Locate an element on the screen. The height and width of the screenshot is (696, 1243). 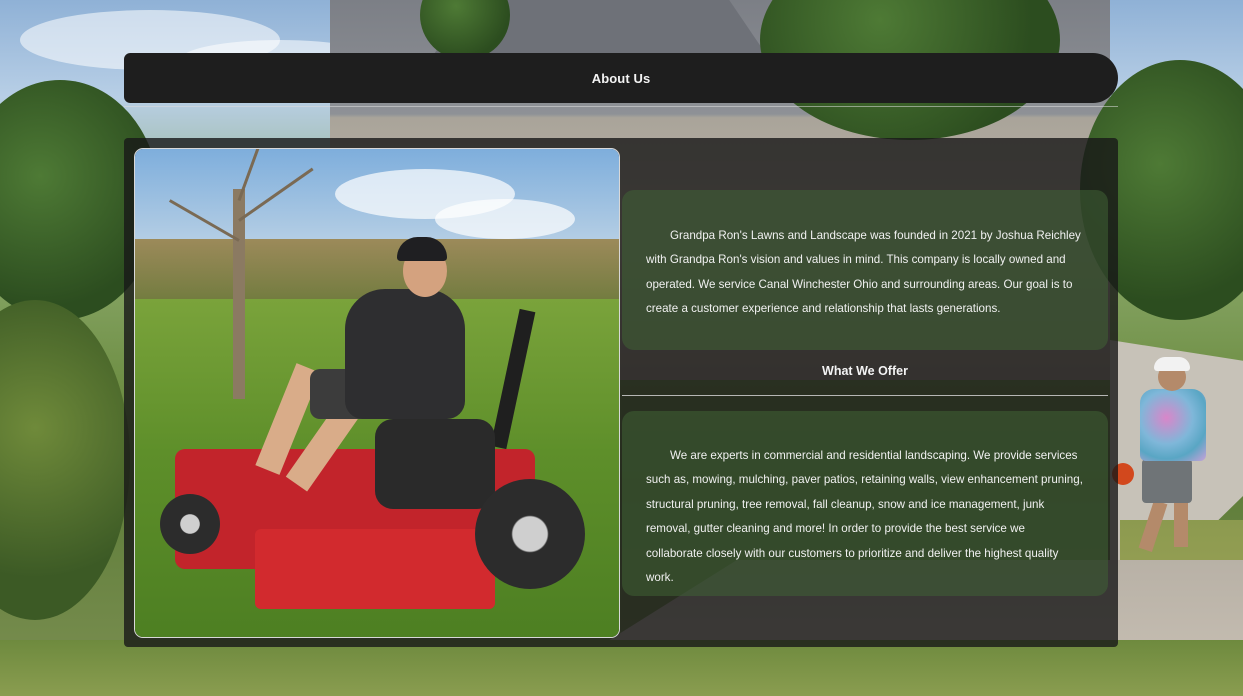
section-header: About Us is located at coordinates (621, 78).